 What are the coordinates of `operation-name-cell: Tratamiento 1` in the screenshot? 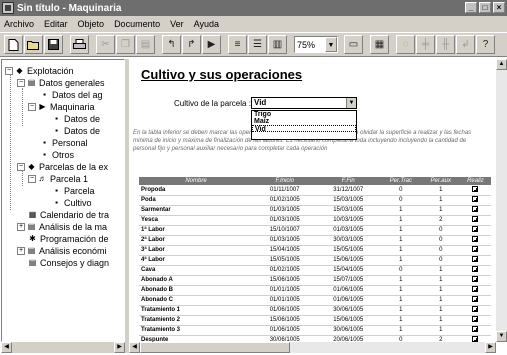 It's located at (196, 310).